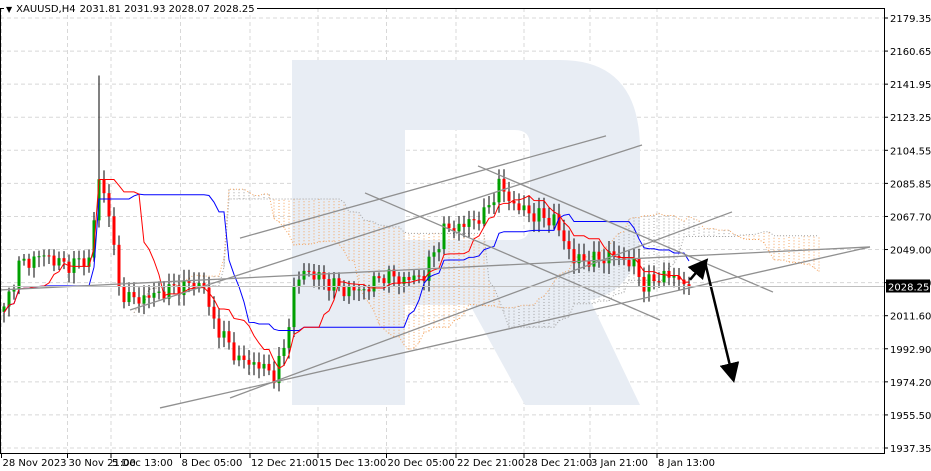 This screenshot has height=471, width=931. I want to click on y-tick-label: 2085.85, so click(910, 184).